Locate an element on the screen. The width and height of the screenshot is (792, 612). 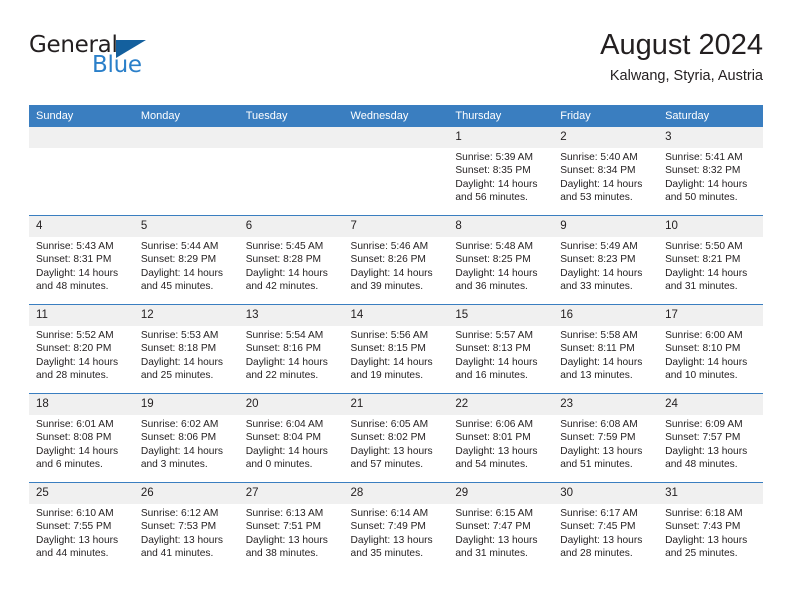
day-number: 21 is located at coordinates (396, 404).